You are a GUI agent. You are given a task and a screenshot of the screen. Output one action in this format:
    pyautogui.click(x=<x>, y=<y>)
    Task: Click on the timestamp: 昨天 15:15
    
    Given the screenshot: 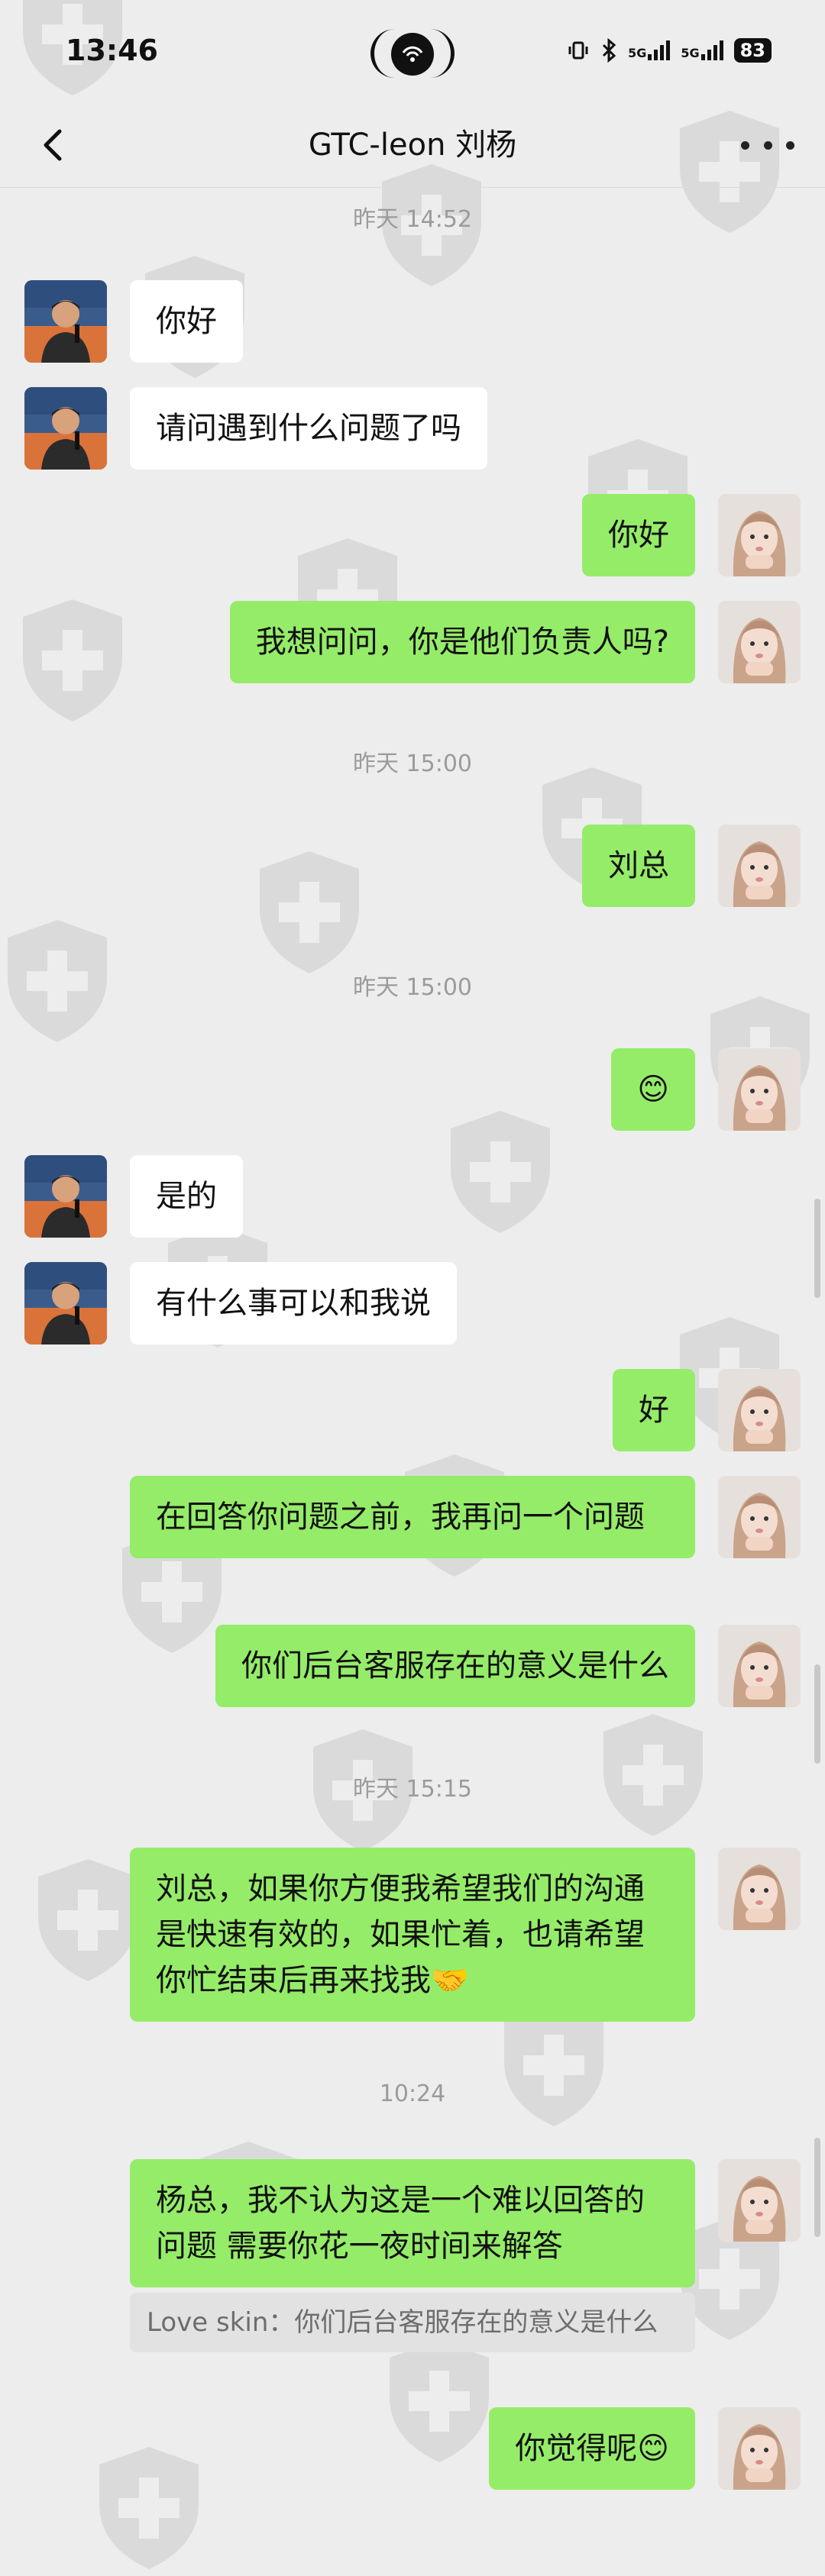 What is the action you would take?
    pyautogui.click(x=412, y=1789)
    